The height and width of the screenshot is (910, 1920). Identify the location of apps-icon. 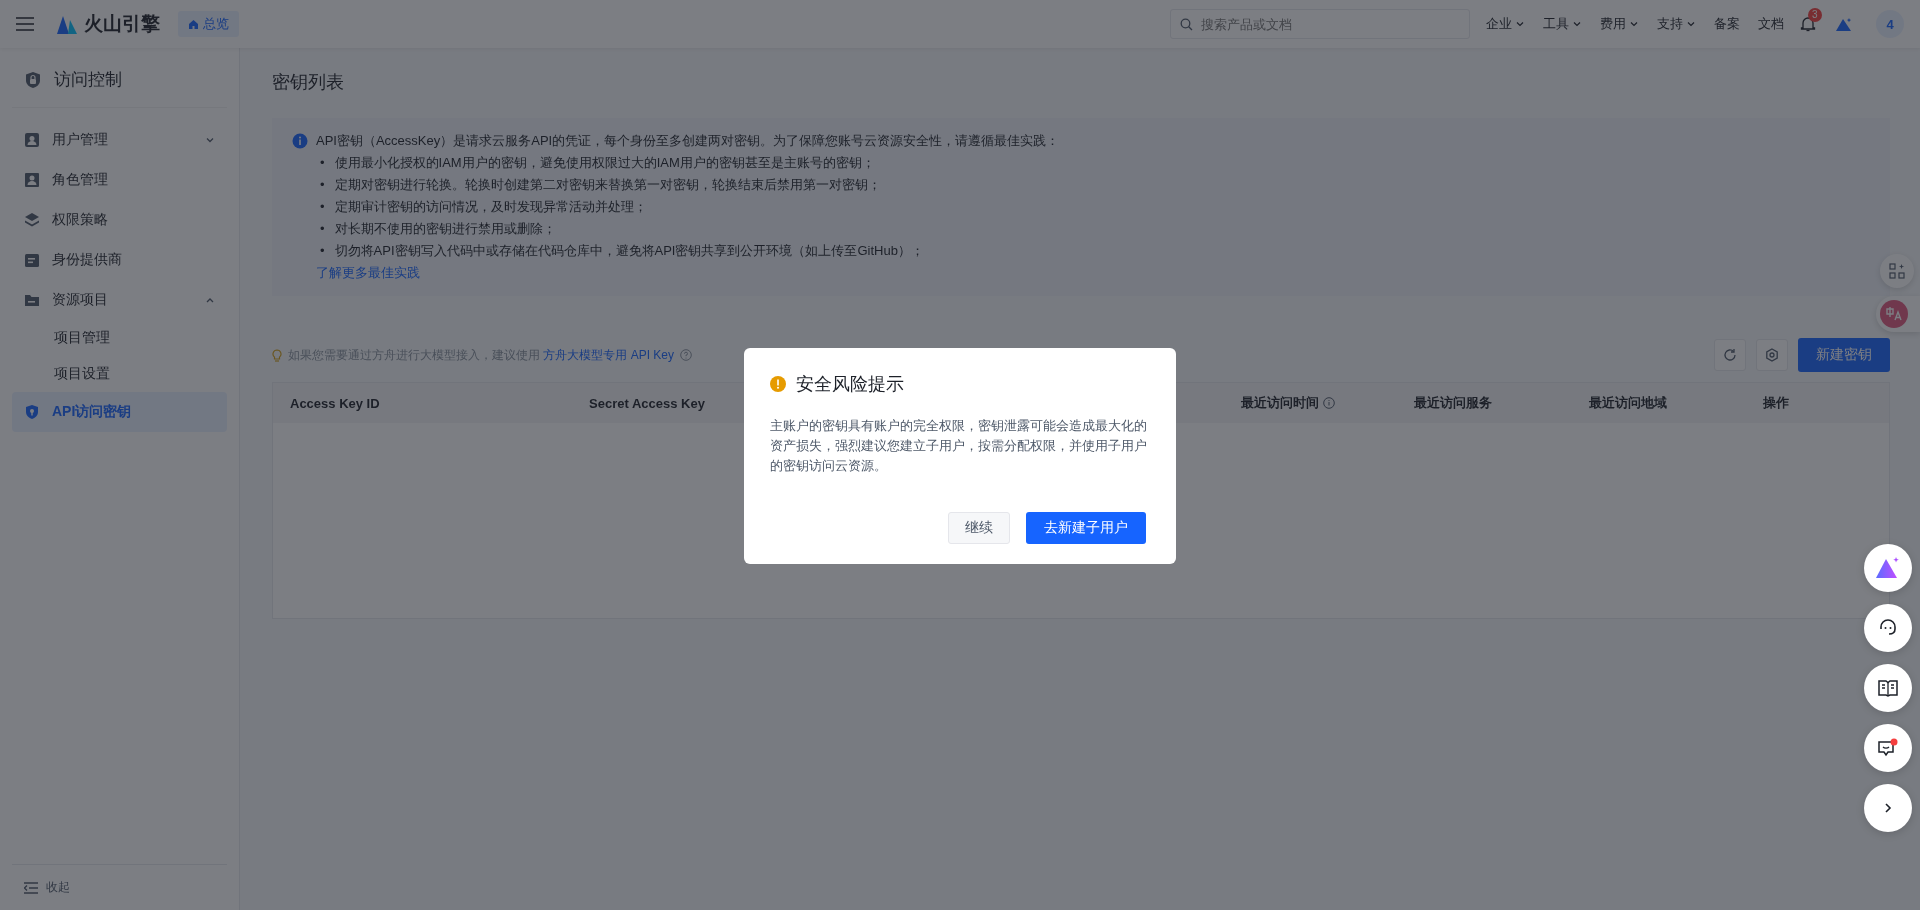
(1897, 271).